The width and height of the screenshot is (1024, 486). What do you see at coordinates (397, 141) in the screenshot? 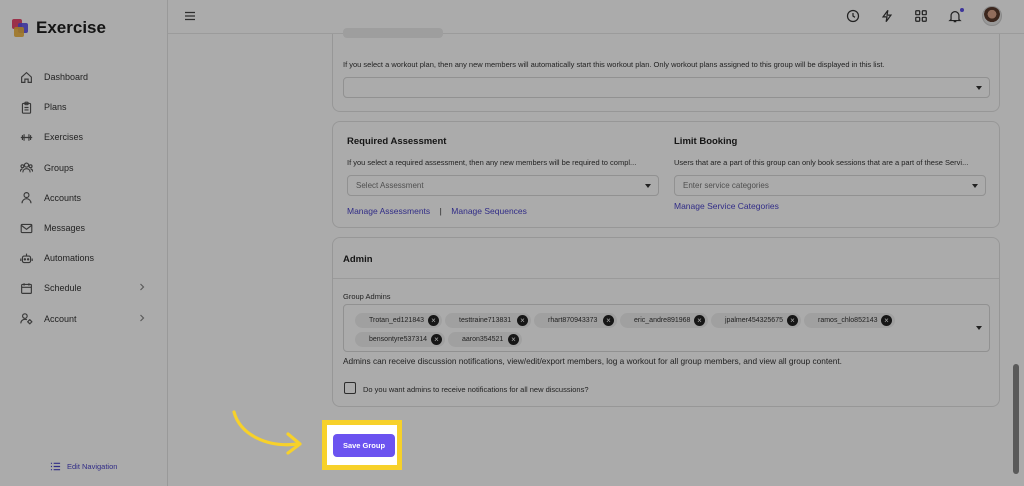
I see `required-assessment-title: Required Assessment` at bounding box center [397, 141].